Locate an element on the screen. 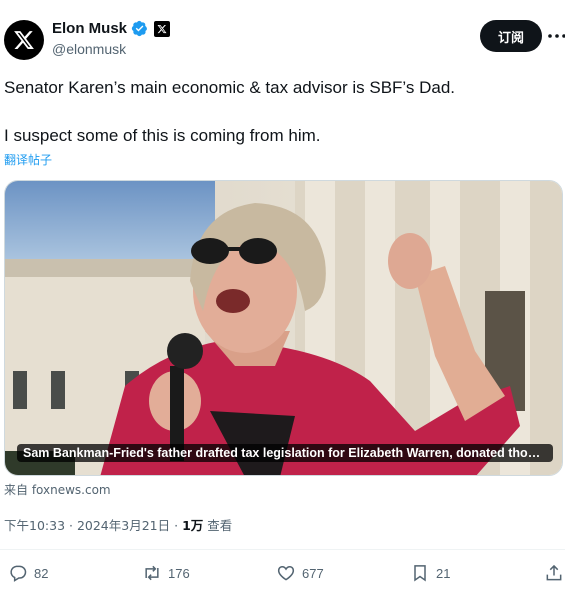 Image resolution: width=565 pixels, height=591 pixels. views-count: 1万 is located at coordinates (193, 525).